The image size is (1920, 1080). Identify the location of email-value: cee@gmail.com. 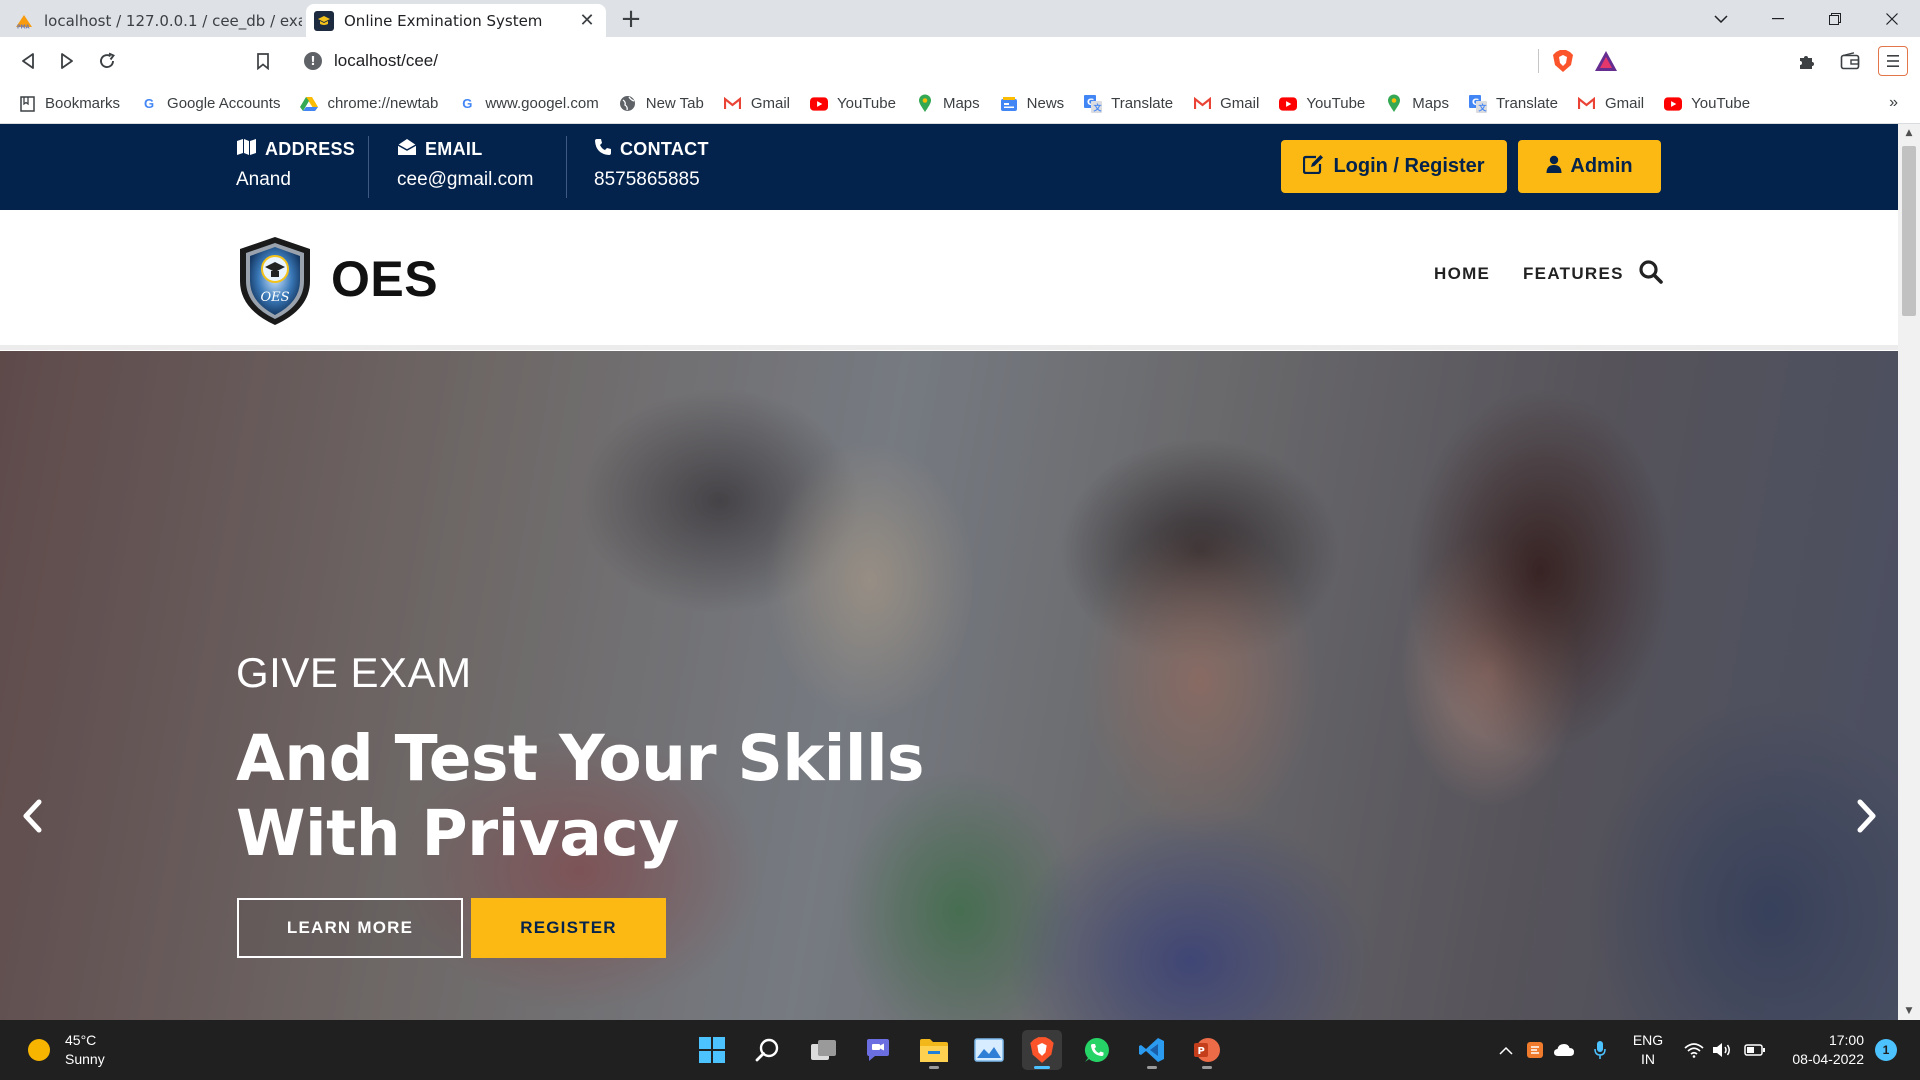
(465, 180).